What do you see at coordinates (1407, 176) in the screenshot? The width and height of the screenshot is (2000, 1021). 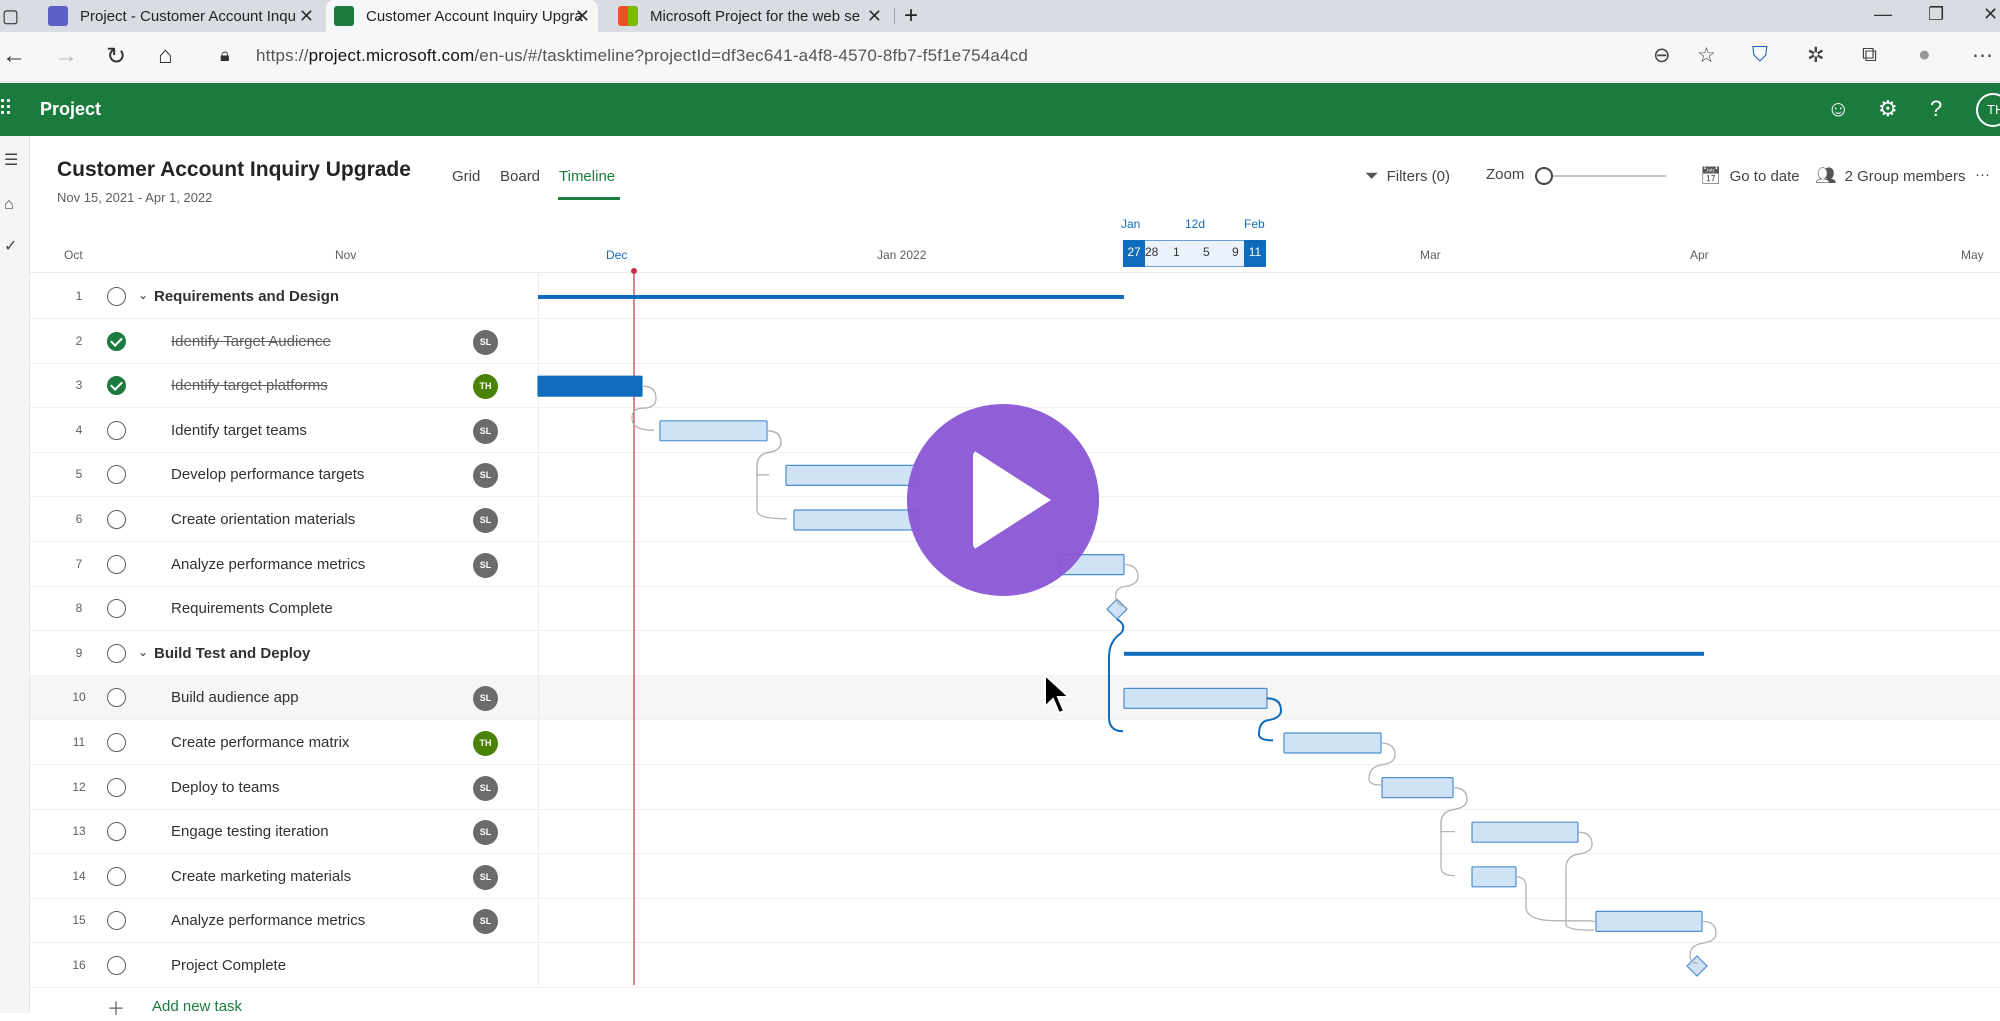 I see `filters-button: ⏷ Filters (0)` at bounding box center [1407, 176].